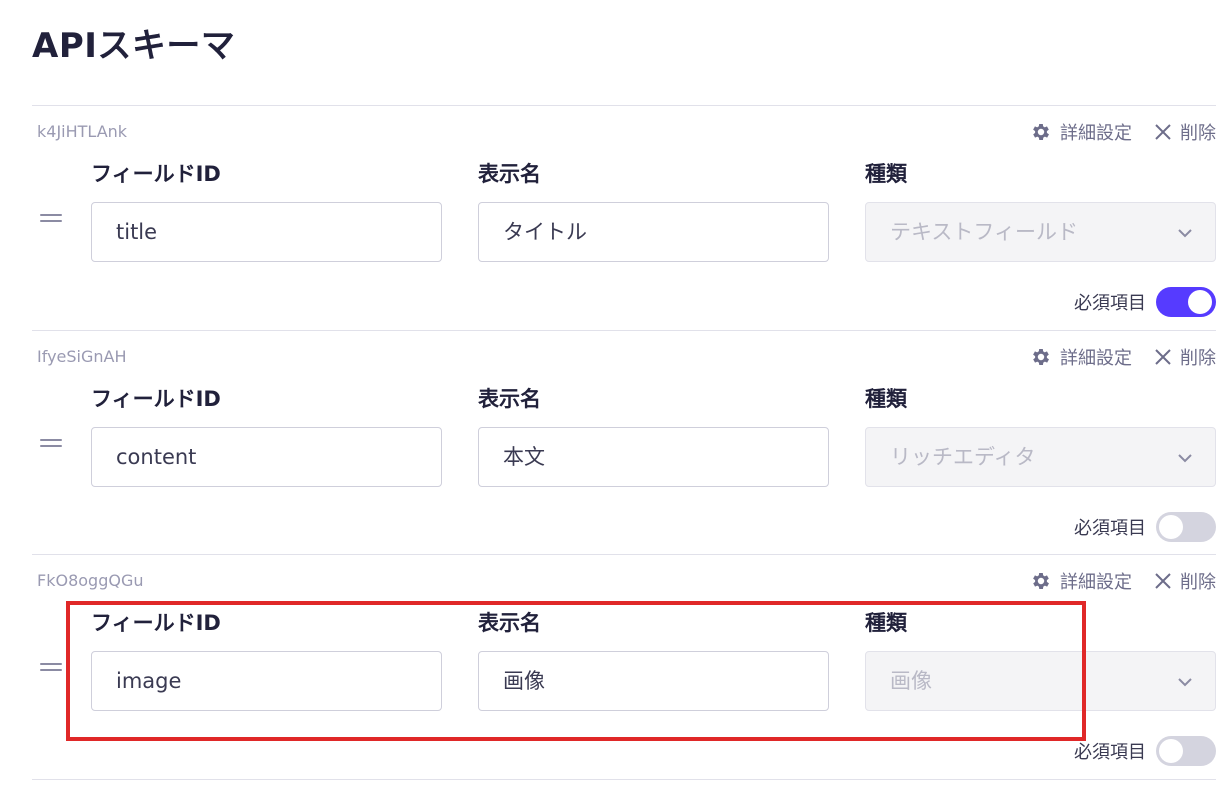 This screenshot has height=787, width=1223. Describe the element at coordinates (266, 232) in the screenshot. I see `field-id-input: title` at that location.